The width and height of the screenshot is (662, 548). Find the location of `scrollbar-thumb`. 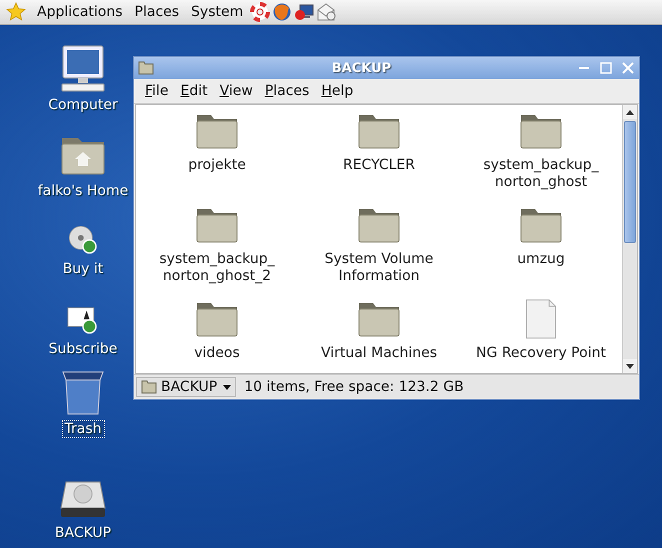

scrollbar-thumb is located at coordinates (630, 182).